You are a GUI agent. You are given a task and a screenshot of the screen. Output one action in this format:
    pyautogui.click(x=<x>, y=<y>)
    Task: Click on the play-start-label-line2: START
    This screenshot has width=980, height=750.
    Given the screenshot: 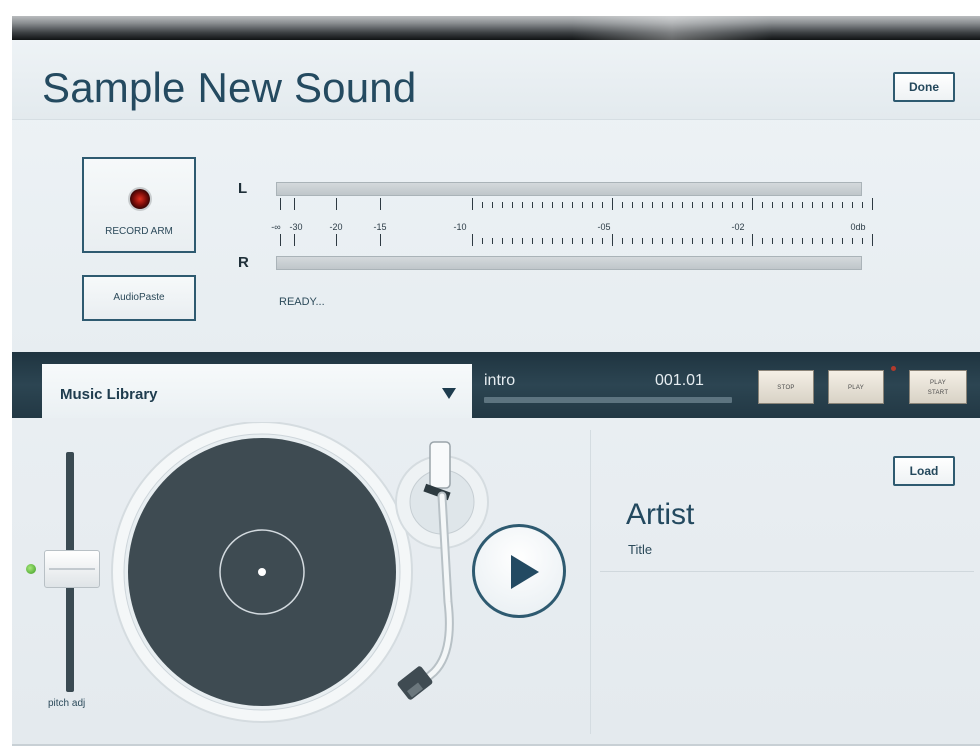 What is the action you would take?
    pyautogui.click(x=938, y=393)
    